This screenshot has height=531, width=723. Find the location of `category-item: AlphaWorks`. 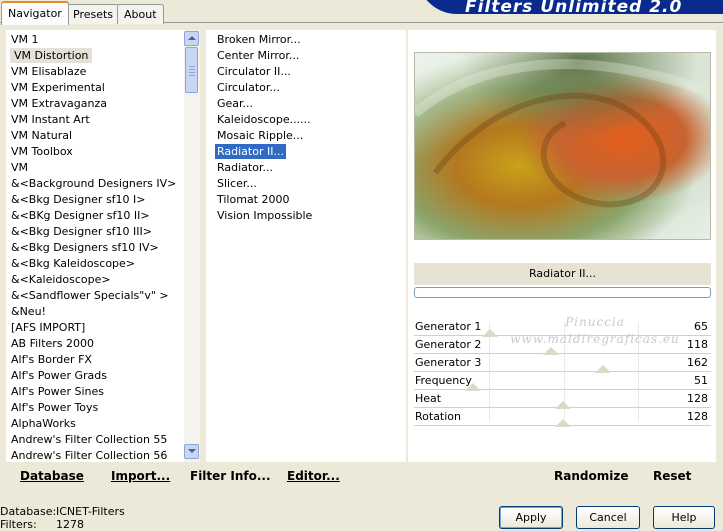

category-item: AlphaWorks is located at coordinates (43, 423).